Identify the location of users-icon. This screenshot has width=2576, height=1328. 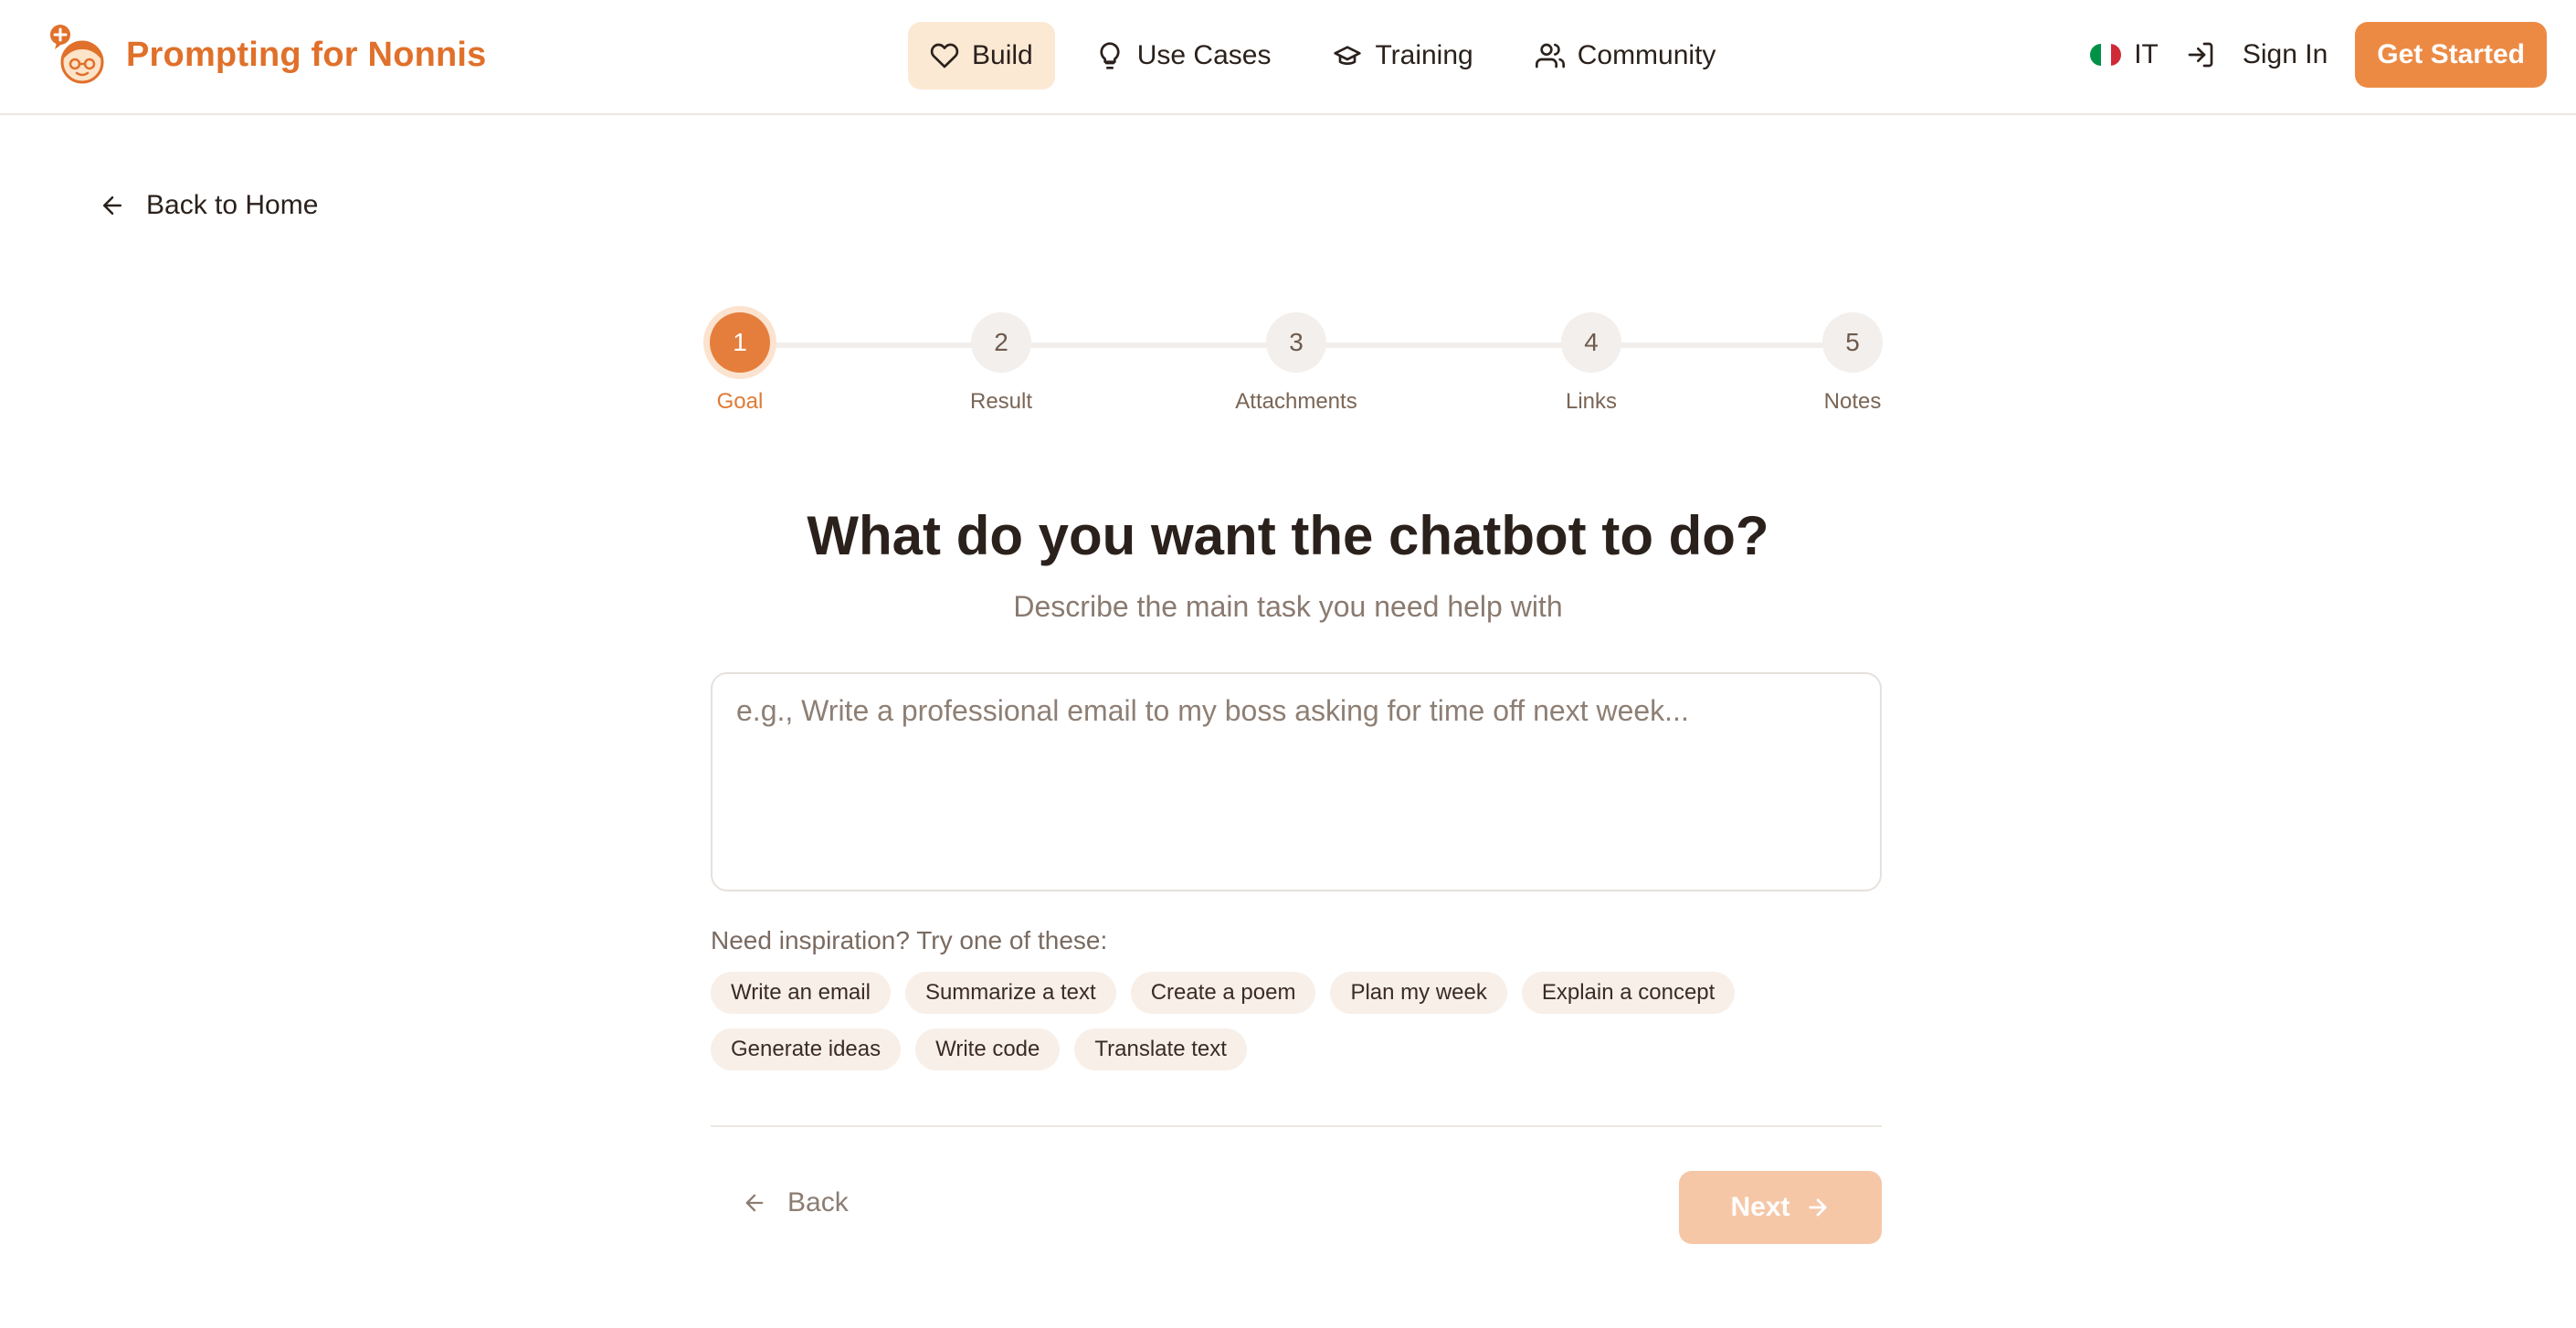
(1550, 56).